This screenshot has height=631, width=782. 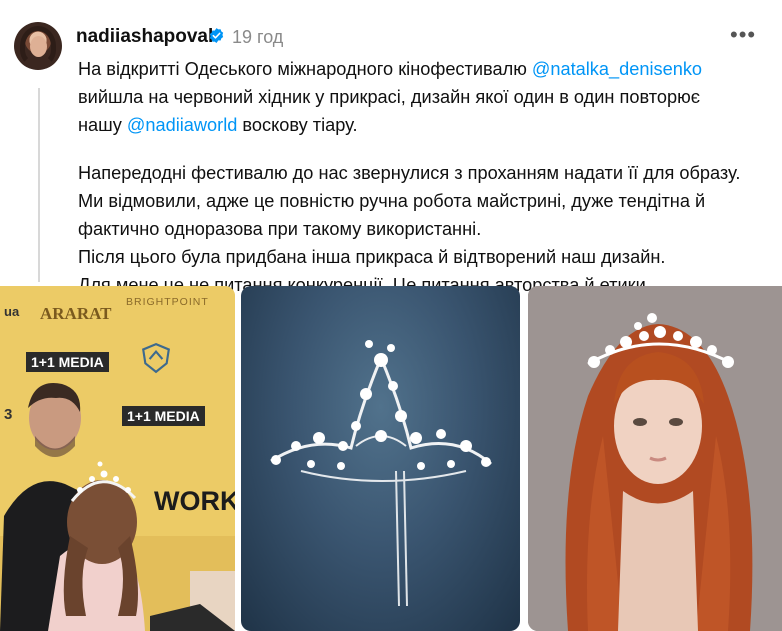 What do you see at coordinates (156, 358) in the screenshot?
I see `shield-logo-icon` at bounding box center [156, 358].